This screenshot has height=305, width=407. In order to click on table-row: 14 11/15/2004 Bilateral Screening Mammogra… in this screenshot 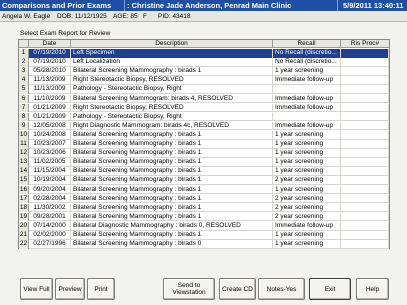, I will do `click(204, 171)`.